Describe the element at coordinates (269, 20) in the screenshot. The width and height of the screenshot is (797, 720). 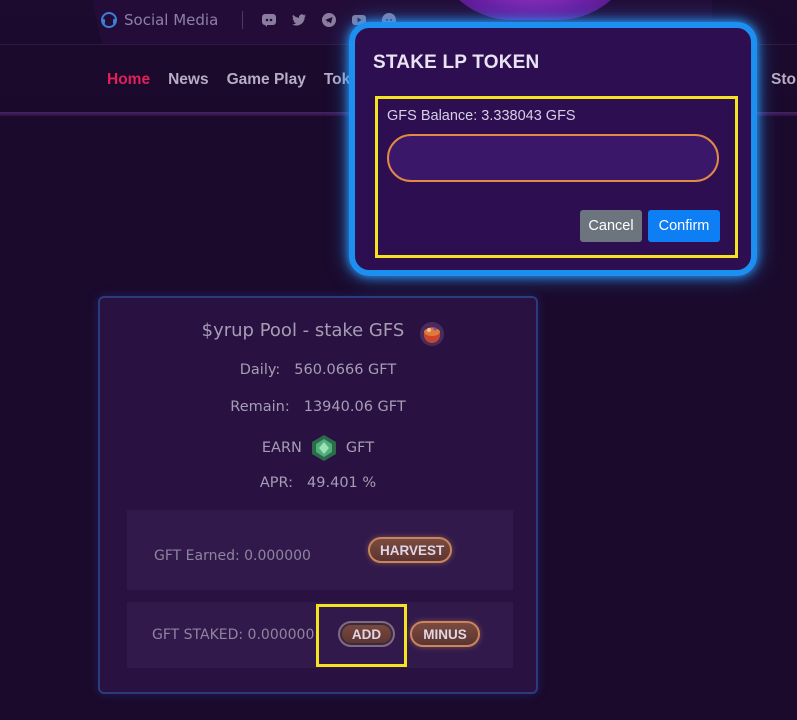
I see `discord-icon` at that location.